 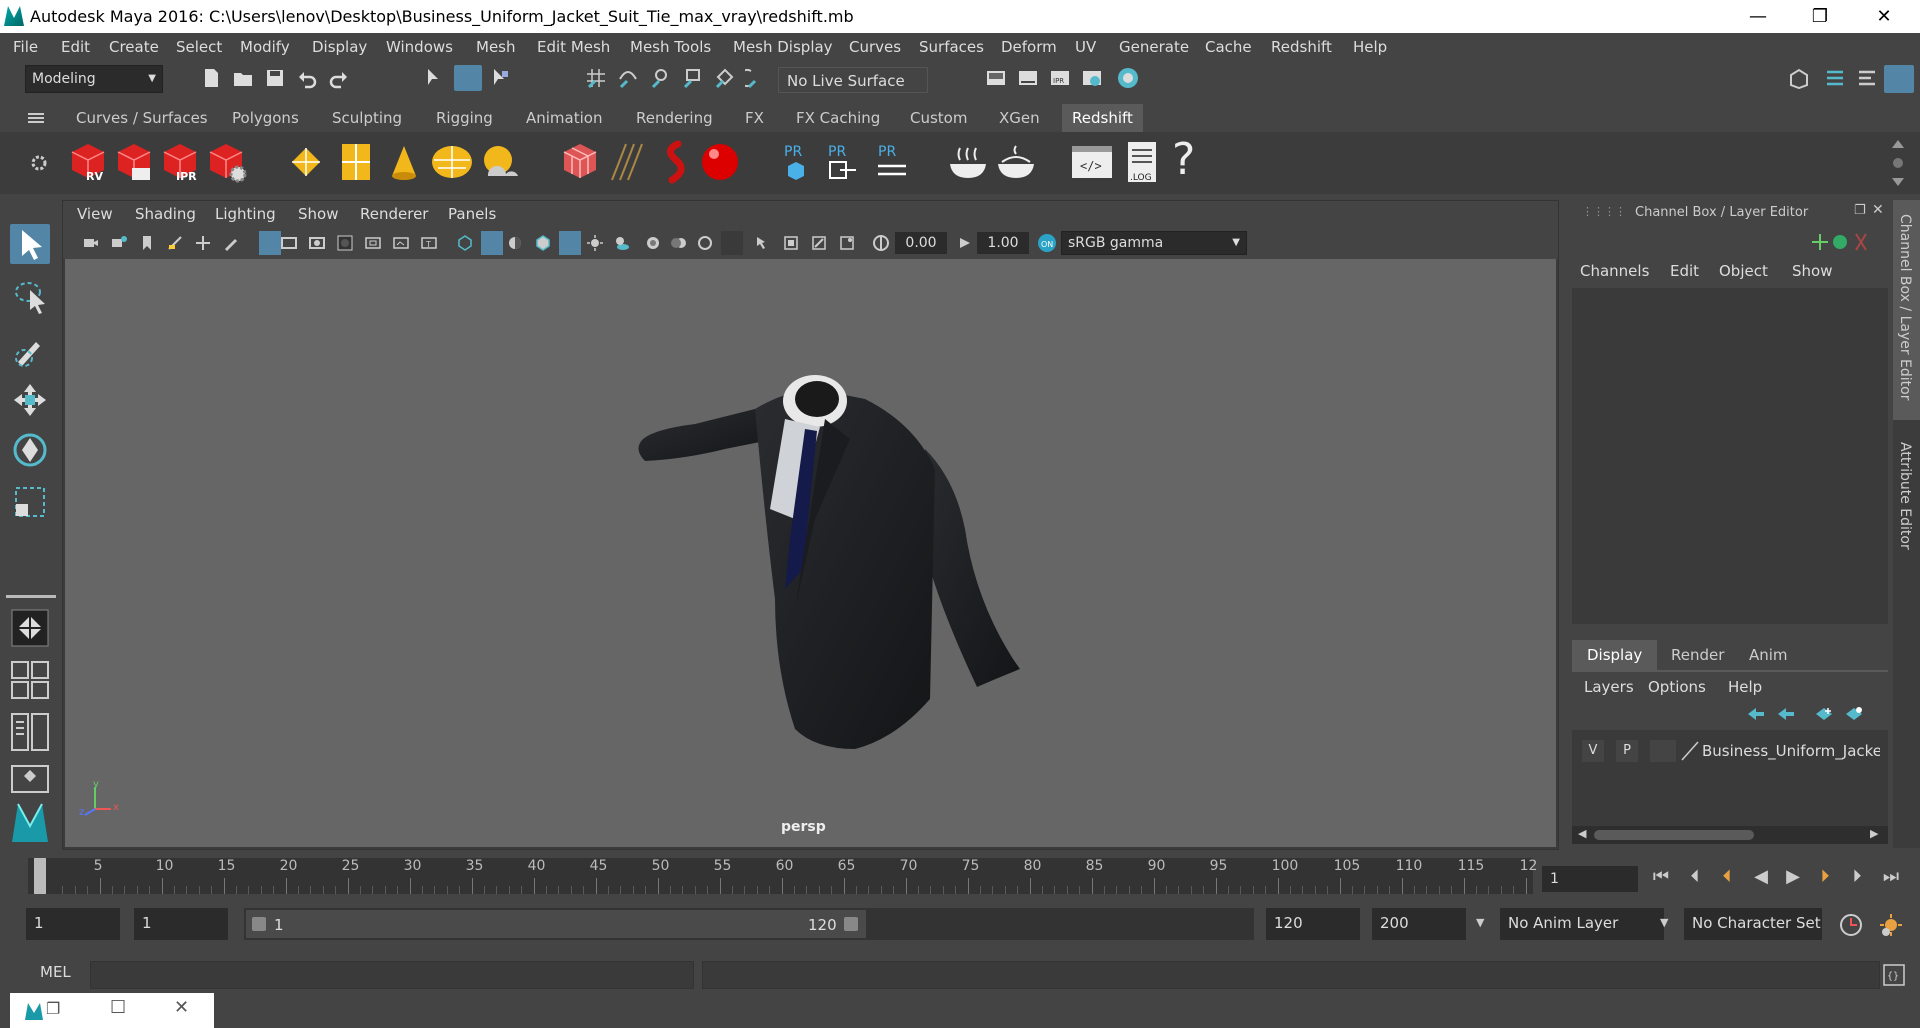 What do you see at coordinates (142, 118) in the screenshot?
I see `tab-curves-surfaces: Curves / Surfaces` at bounding box center [142, 118].